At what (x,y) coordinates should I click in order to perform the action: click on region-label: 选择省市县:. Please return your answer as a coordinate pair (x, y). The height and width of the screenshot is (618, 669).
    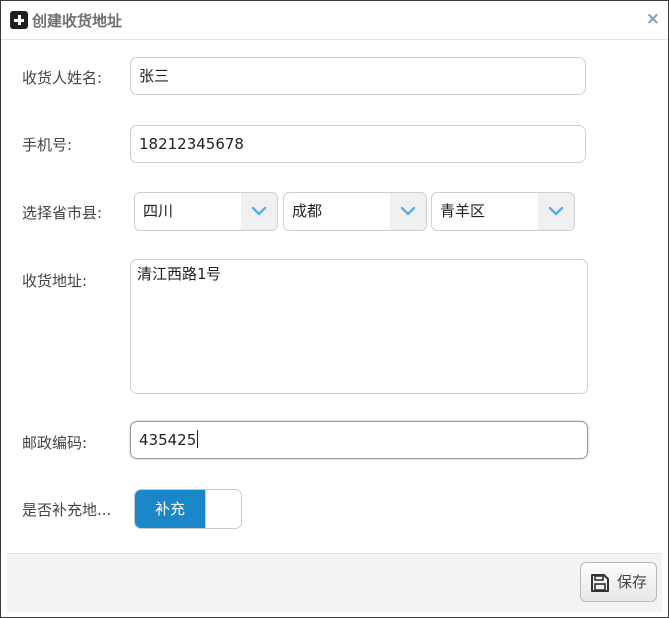
    Looking at the image, I should click on (62, 213).